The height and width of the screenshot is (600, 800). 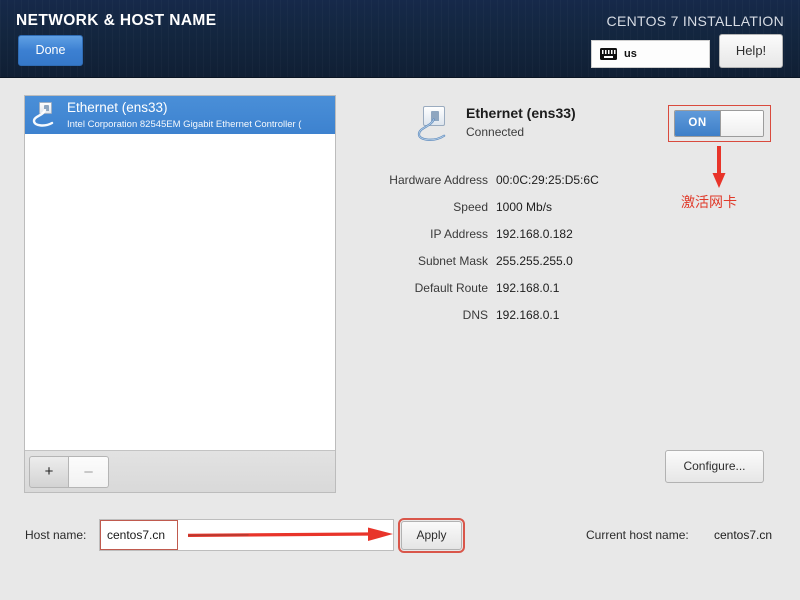 What do you see at coordinates (719, 167) in the screenshot?
I see `annotation-arrow-down-icon` at bounding box center [719, 167].